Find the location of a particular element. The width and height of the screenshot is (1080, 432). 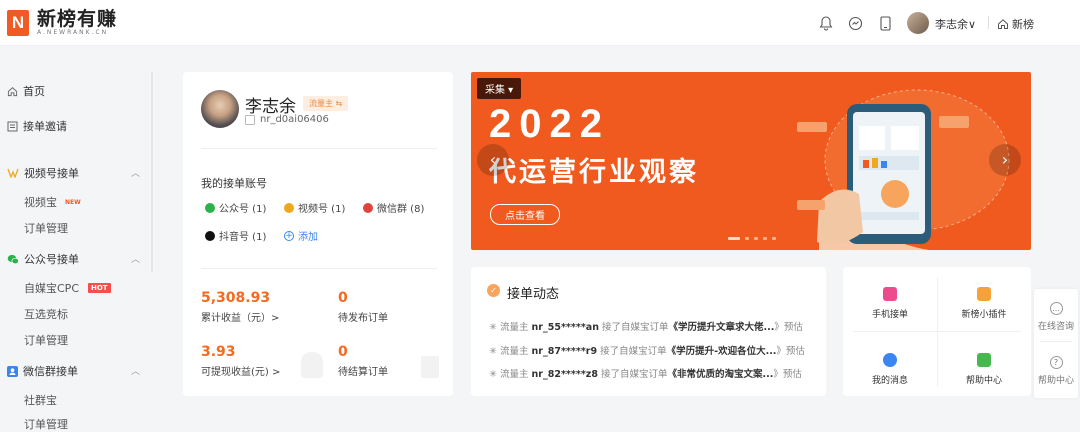

video-channel-icon is located at coordinates (13, 173).